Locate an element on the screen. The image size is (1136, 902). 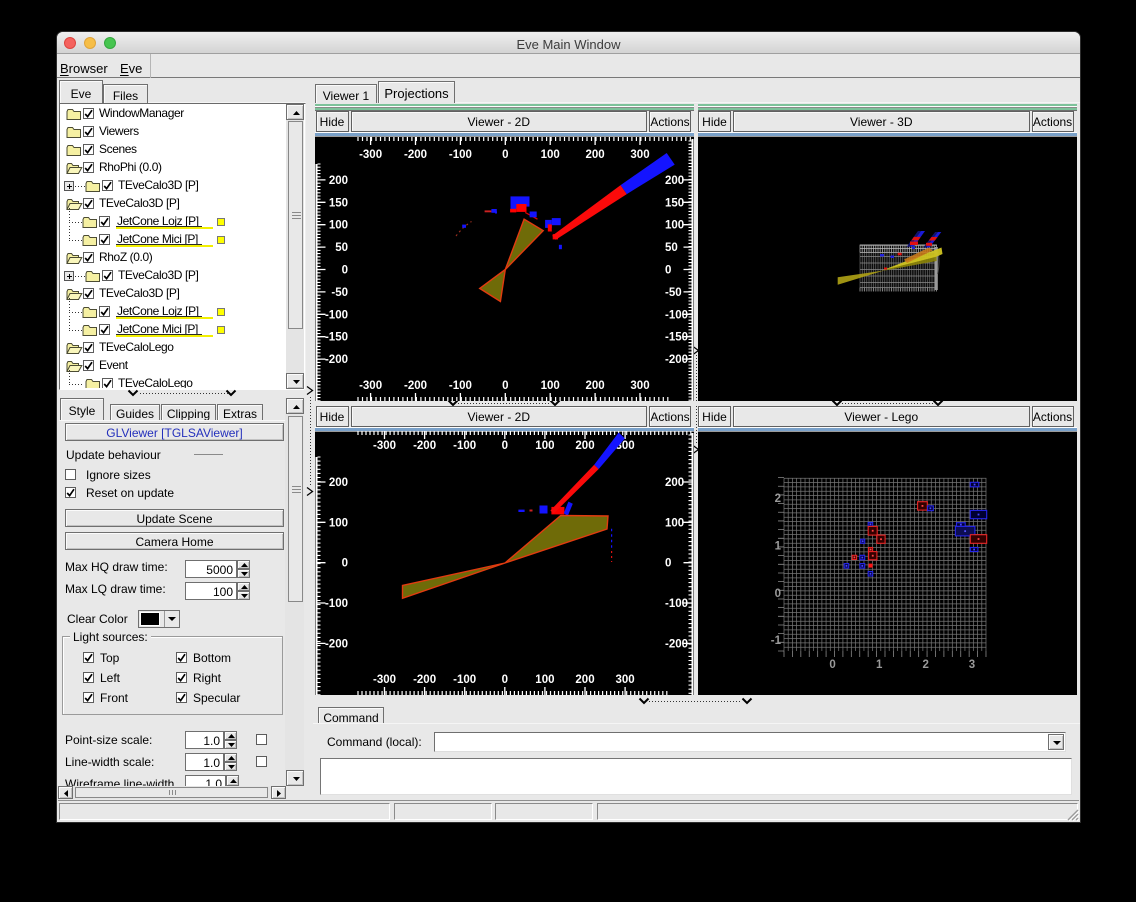
svg-text: 3 is located at coordinates (972, 665).